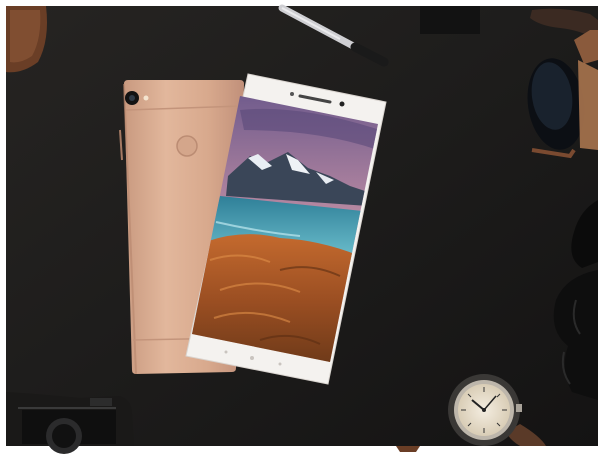 The width and height of the screenshot is (604, 465). What do you see at coordinates (70, 423) in the screenshot?
I see `camera-icon` at bounding box center [70, 423].